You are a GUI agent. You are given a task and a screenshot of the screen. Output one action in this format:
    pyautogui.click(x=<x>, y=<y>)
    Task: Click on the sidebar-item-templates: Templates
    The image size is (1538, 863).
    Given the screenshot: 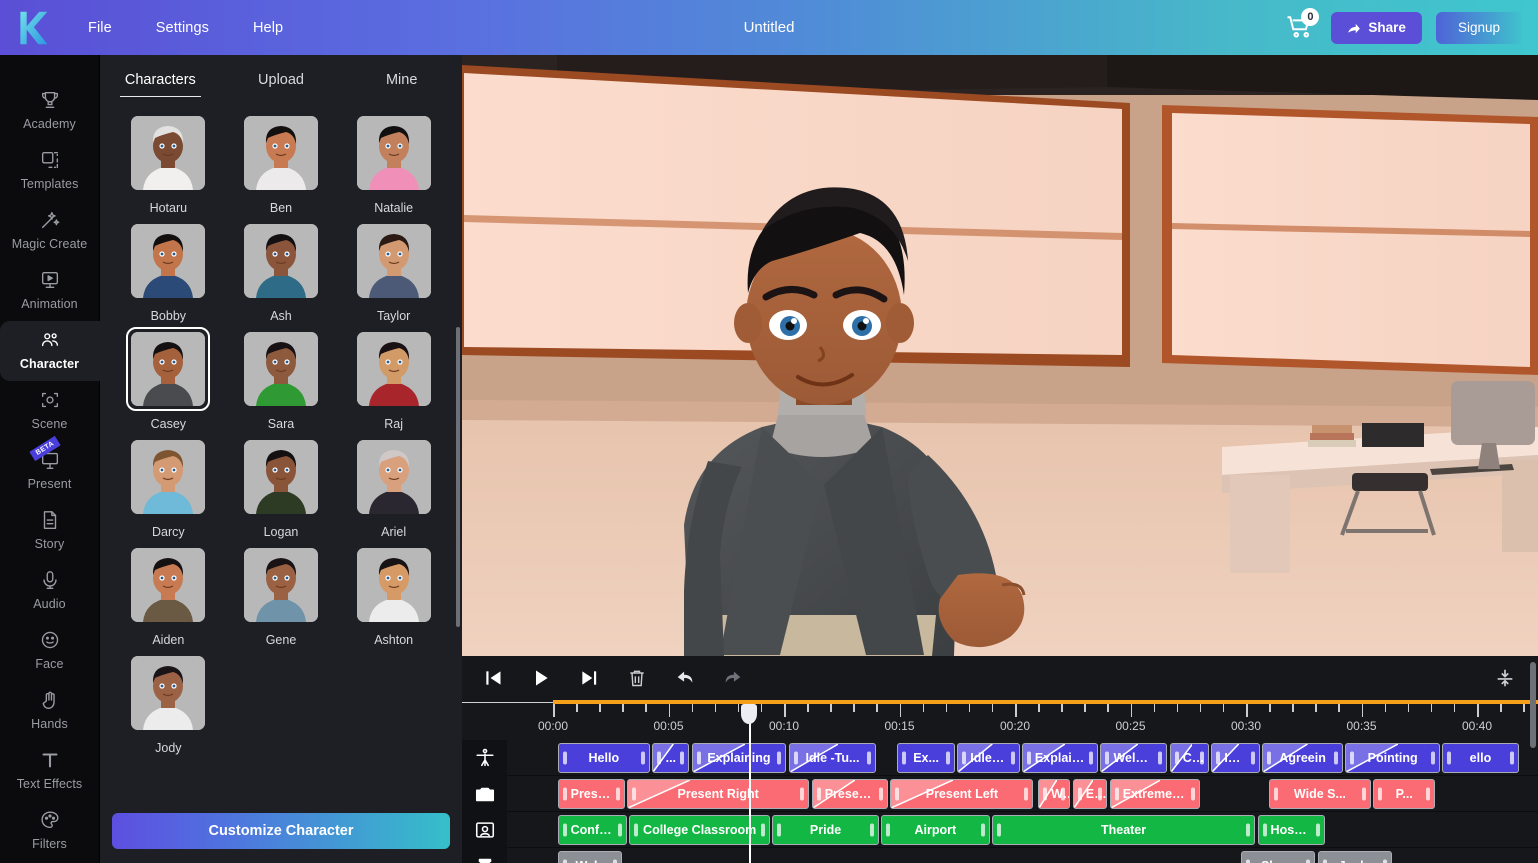 What is the action you would take?
    pyautogui.click(x=50, y=171)
    